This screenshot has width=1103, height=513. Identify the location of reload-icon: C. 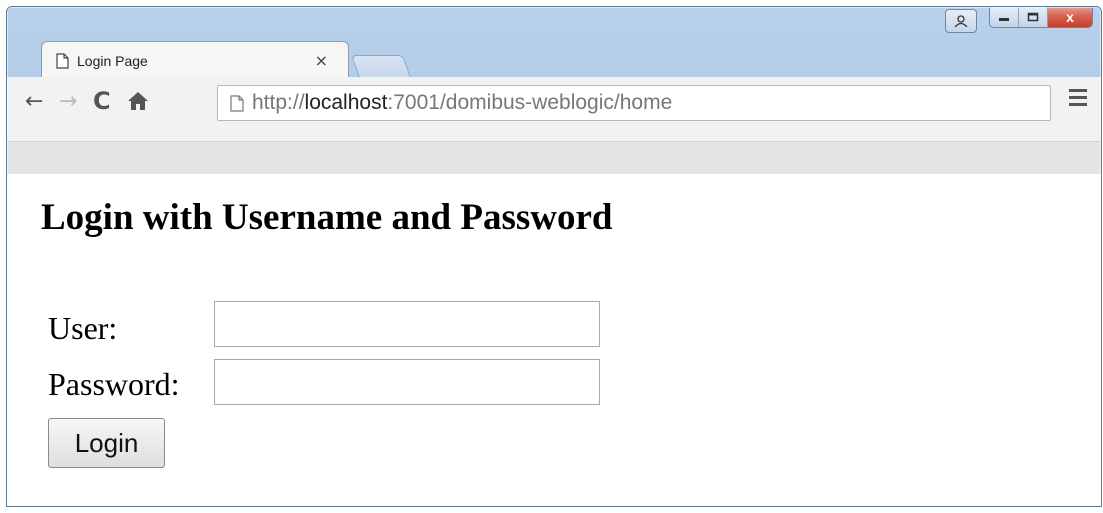
(102, 101).